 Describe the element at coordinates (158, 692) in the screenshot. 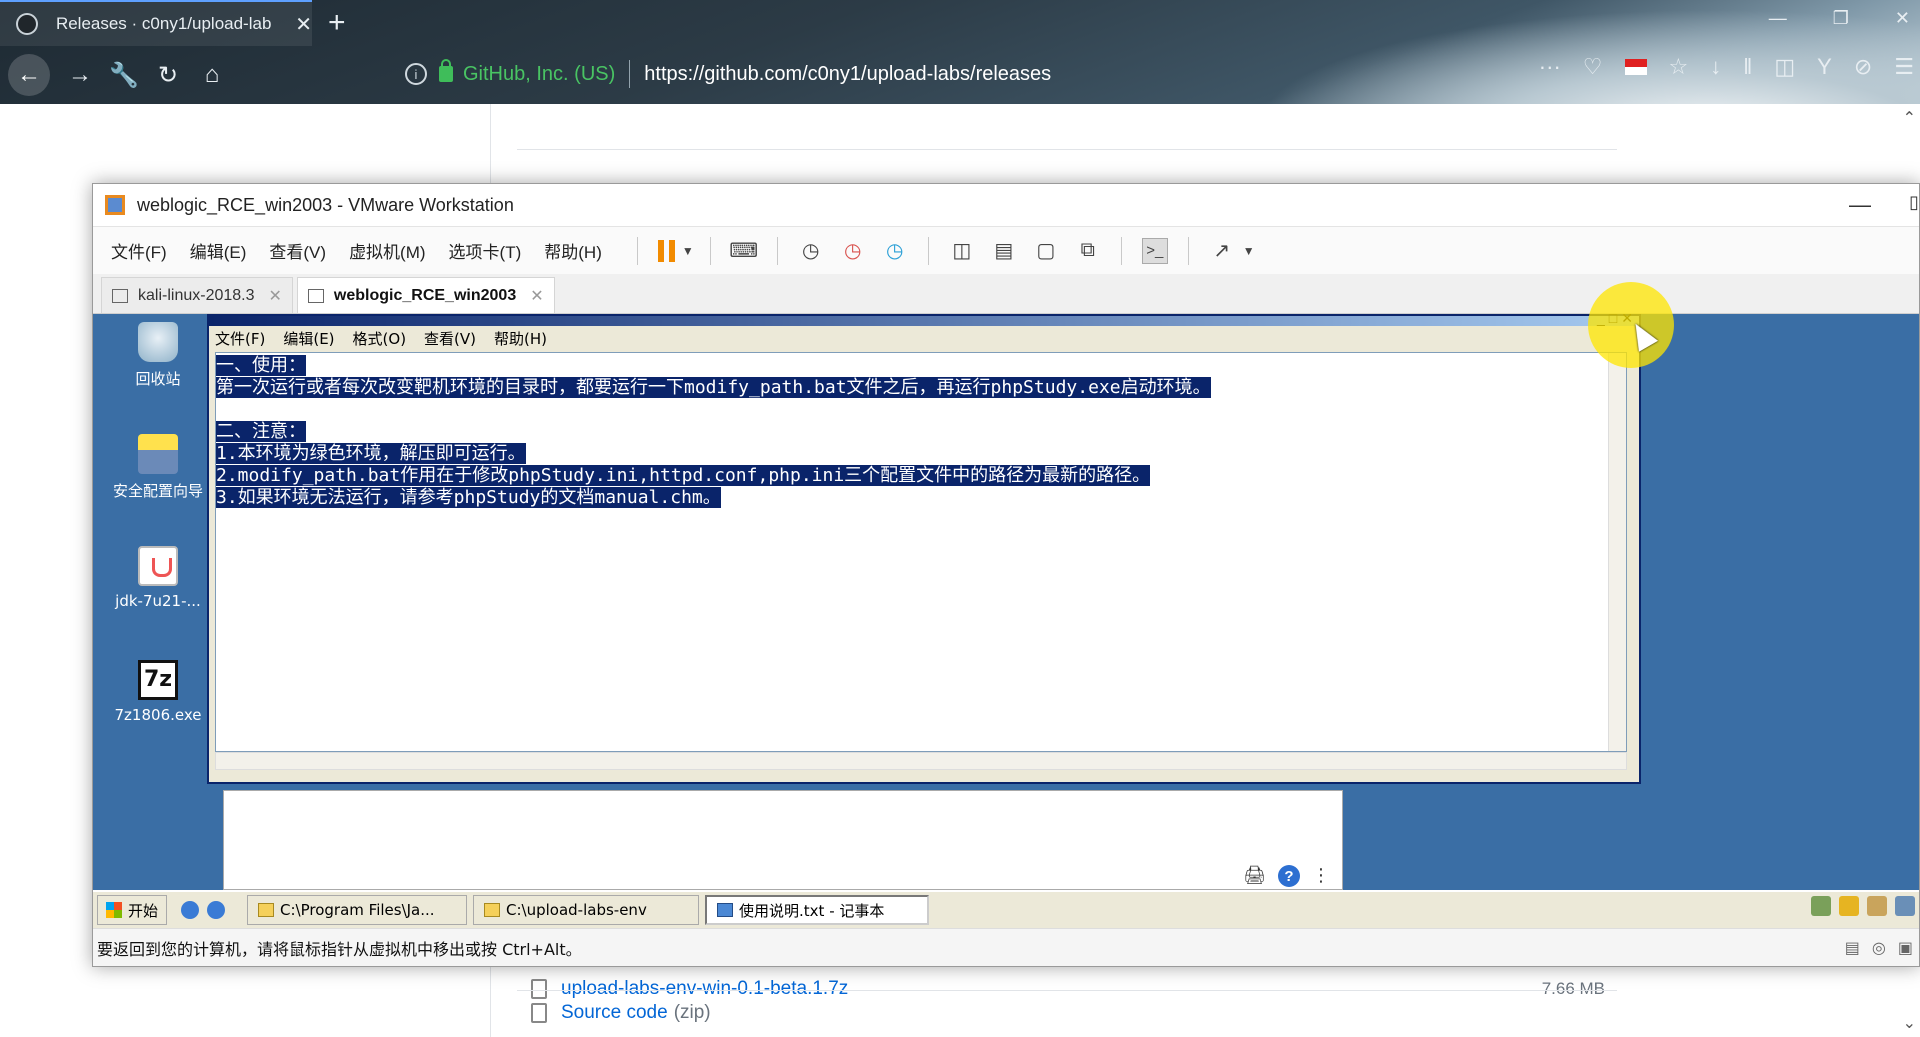

I see `desktop-icon-7zip: 7z 7z1806.exe` at that location.